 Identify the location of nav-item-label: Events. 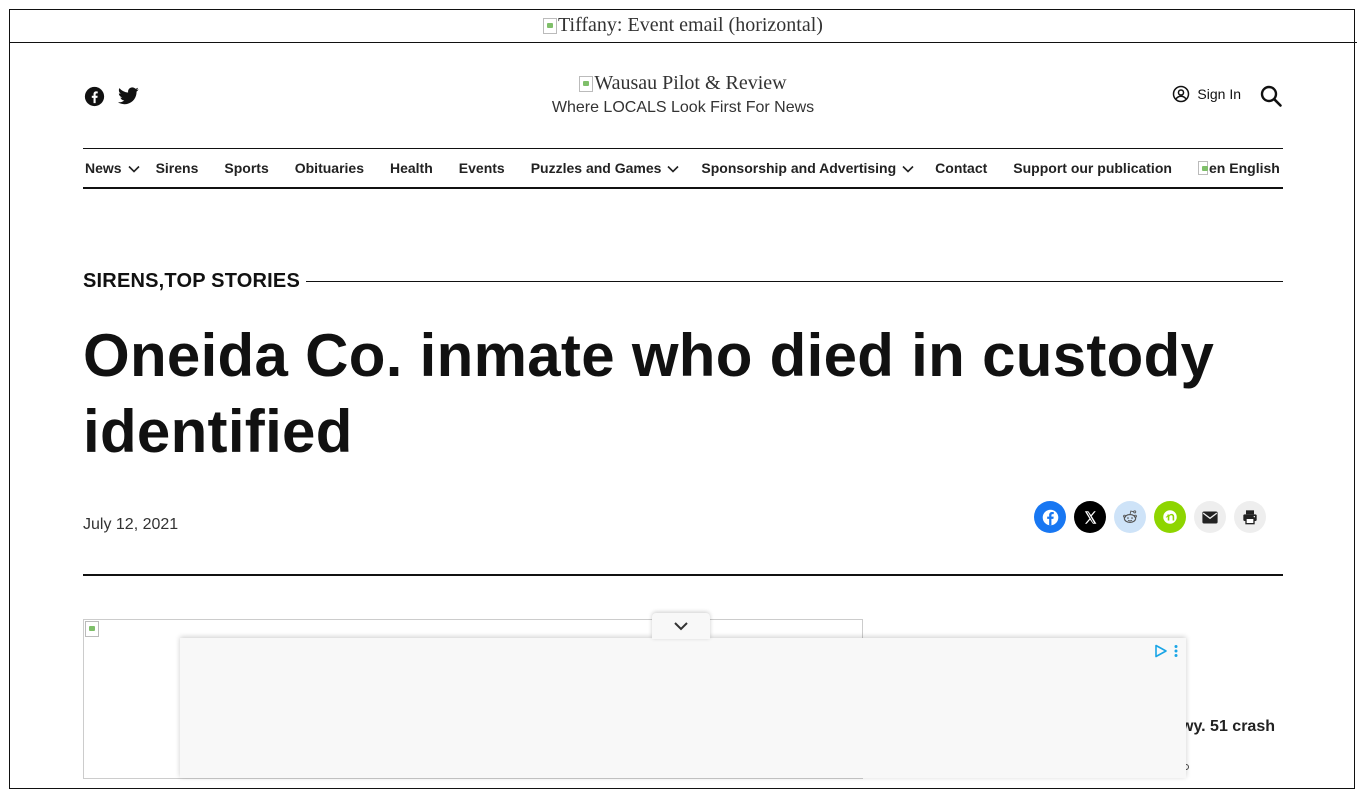
(481, 168).